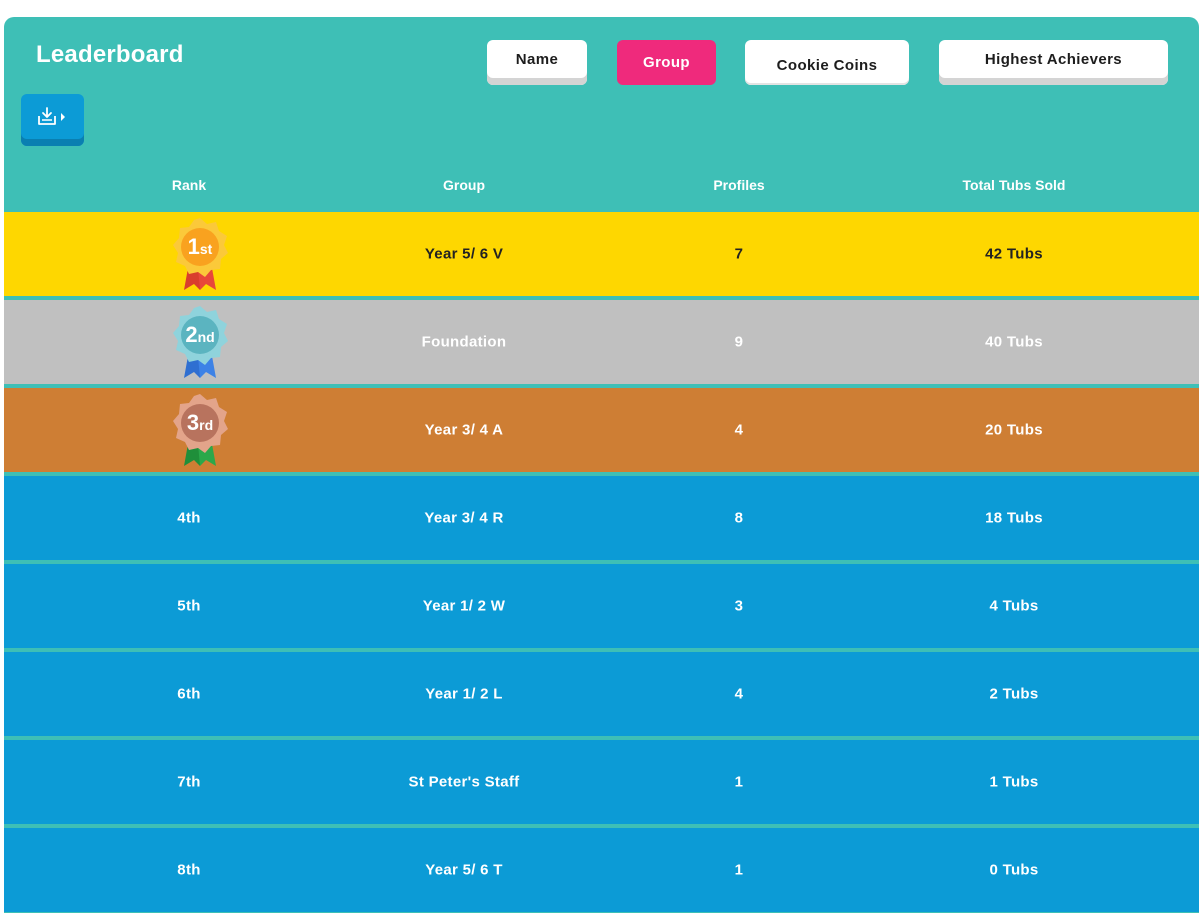 Image resolution: width=1200 pixels, height=913 pixels. Describe the element at coordinates (189, 694) in the screenshot. I see `rank-cell: 6th` at that location.